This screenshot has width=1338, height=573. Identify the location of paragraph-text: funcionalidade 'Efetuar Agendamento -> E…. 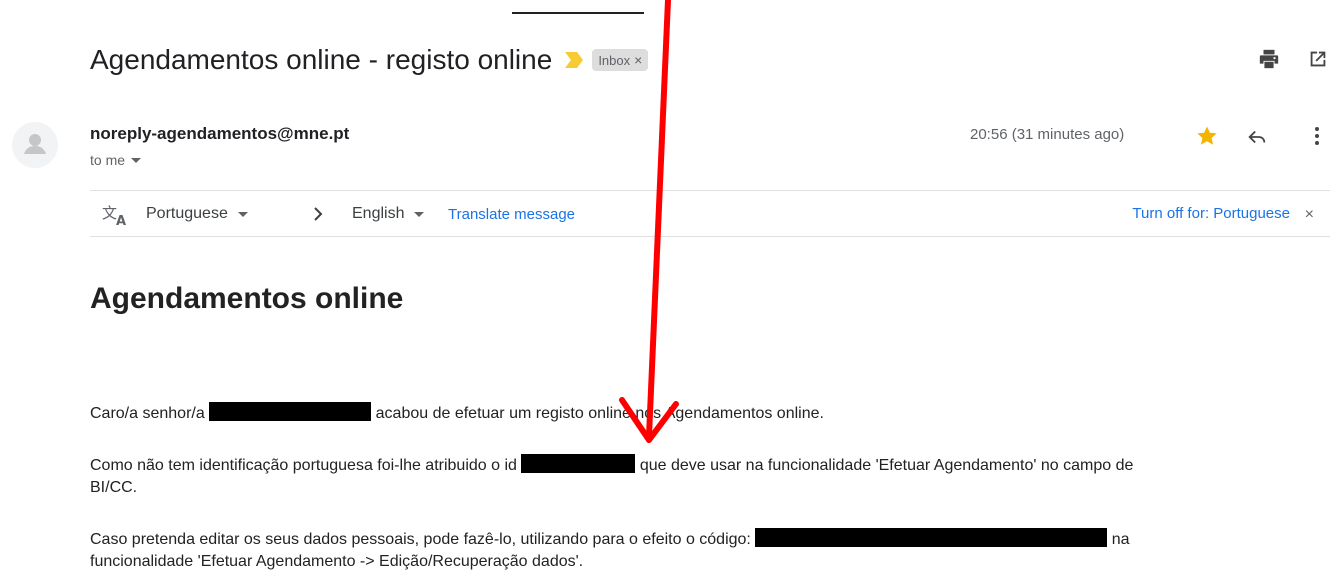
(337, 561).